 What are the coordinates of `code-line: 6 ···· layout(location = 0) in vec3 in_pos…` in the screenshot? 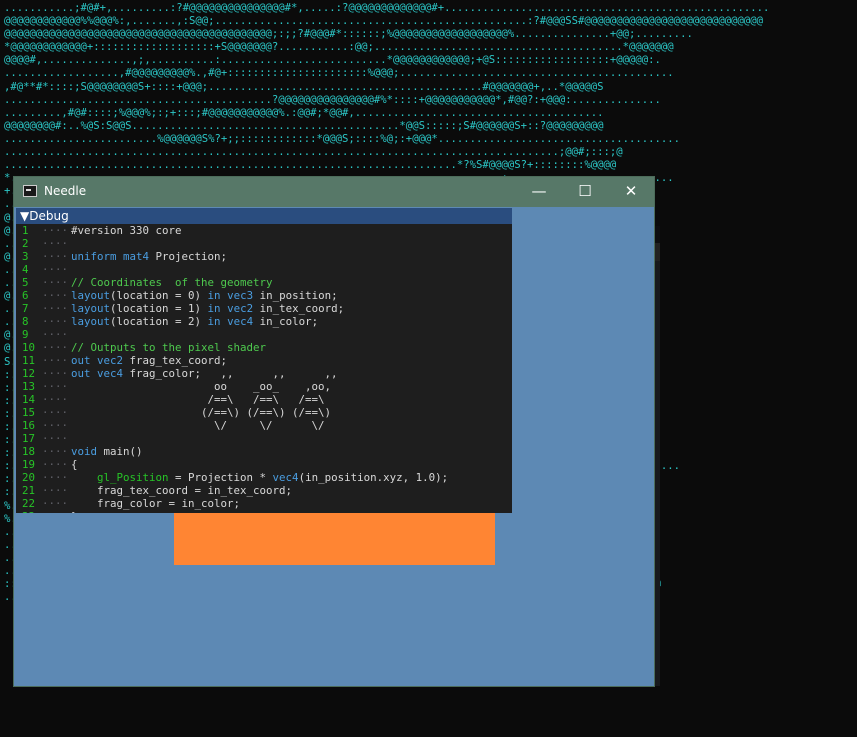 It's located at (264, 295).